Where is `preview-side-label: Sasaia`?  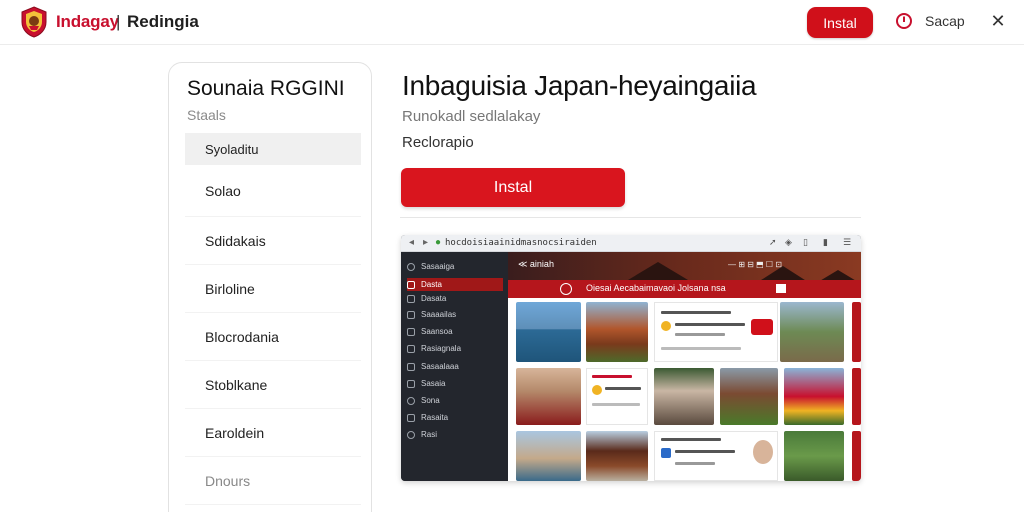
preview-side-label: Sasaia is located at coordinates (433, 383).